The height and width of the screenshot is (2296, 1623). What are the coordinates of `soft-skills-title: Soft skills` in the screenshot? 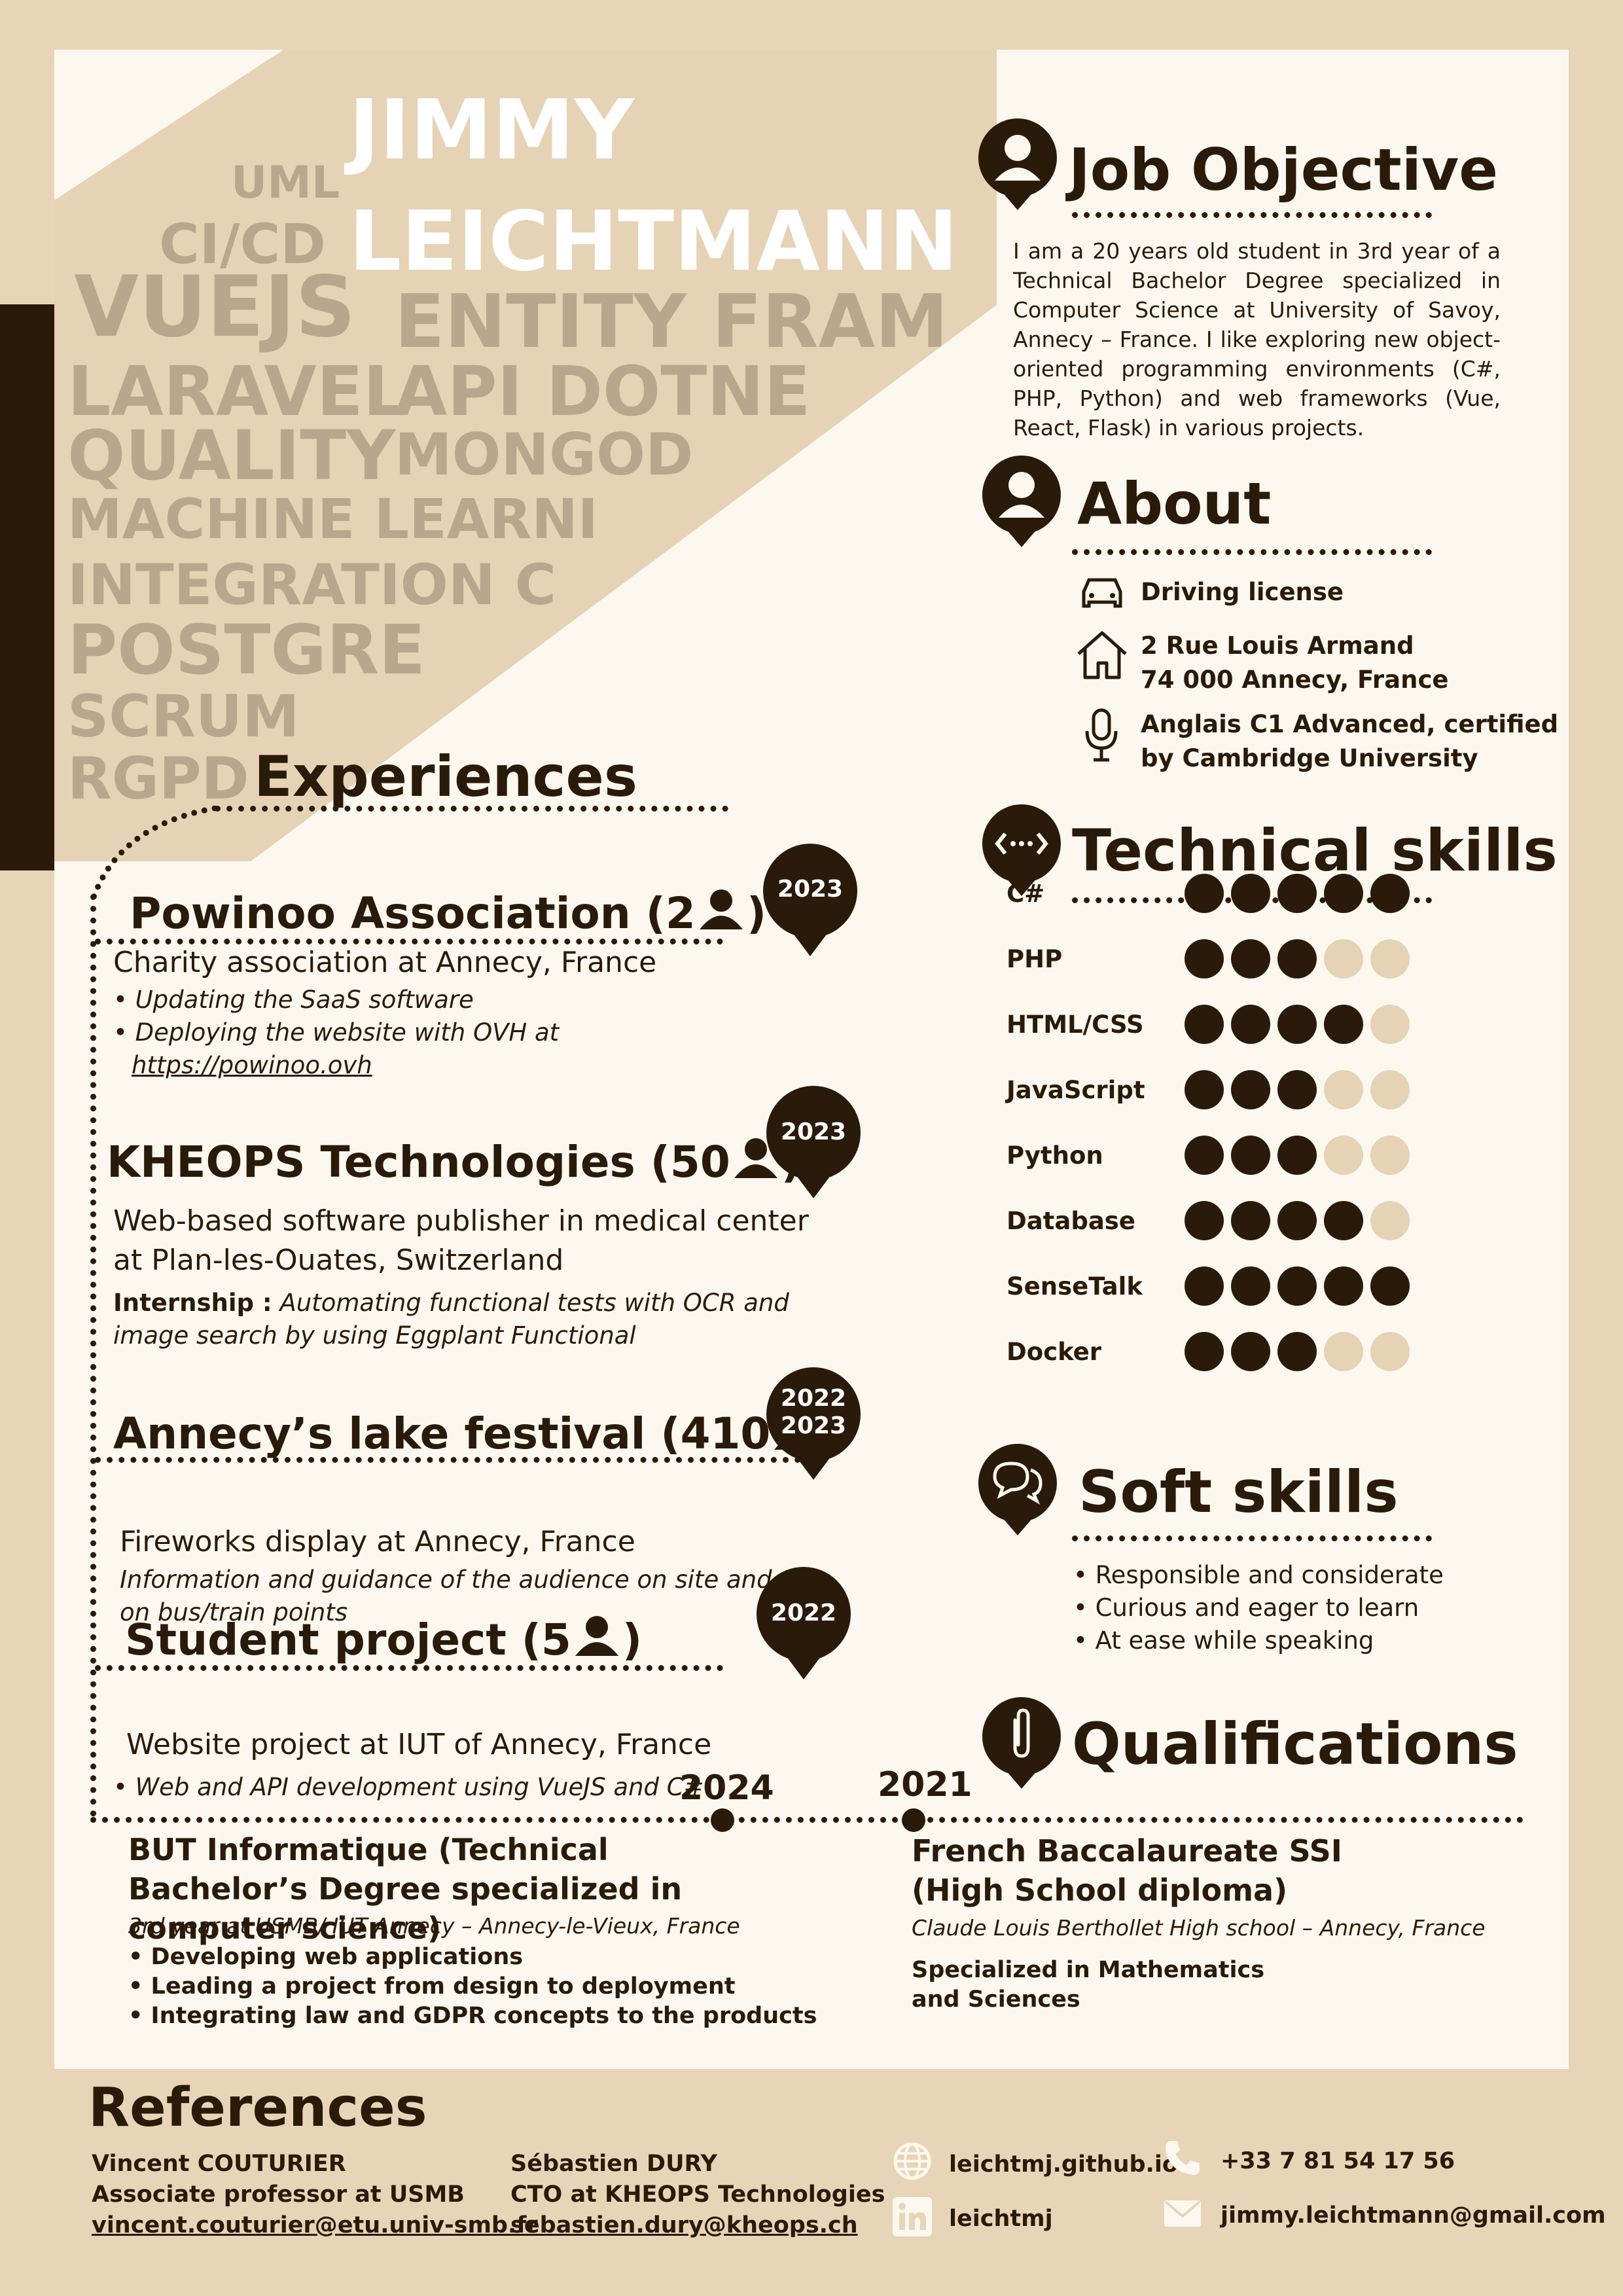 It's located at (1239, 1492).